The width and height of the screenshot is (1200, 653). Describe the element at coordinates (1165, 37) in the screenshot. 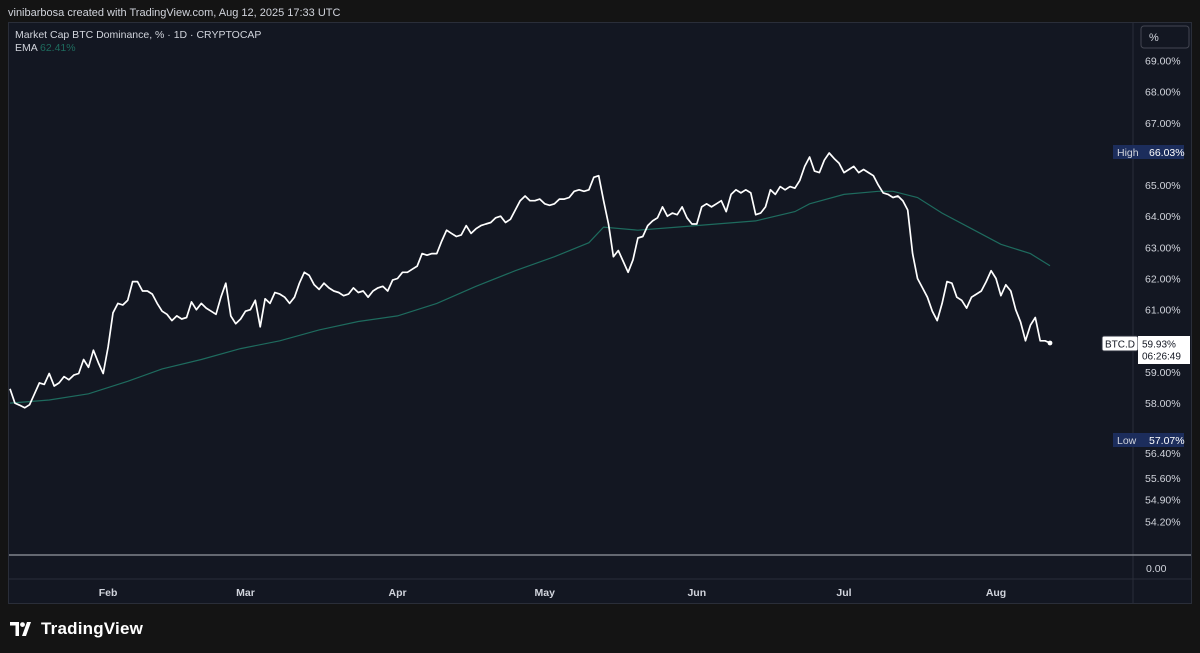

I see `percent-scale-button: %` at that location.